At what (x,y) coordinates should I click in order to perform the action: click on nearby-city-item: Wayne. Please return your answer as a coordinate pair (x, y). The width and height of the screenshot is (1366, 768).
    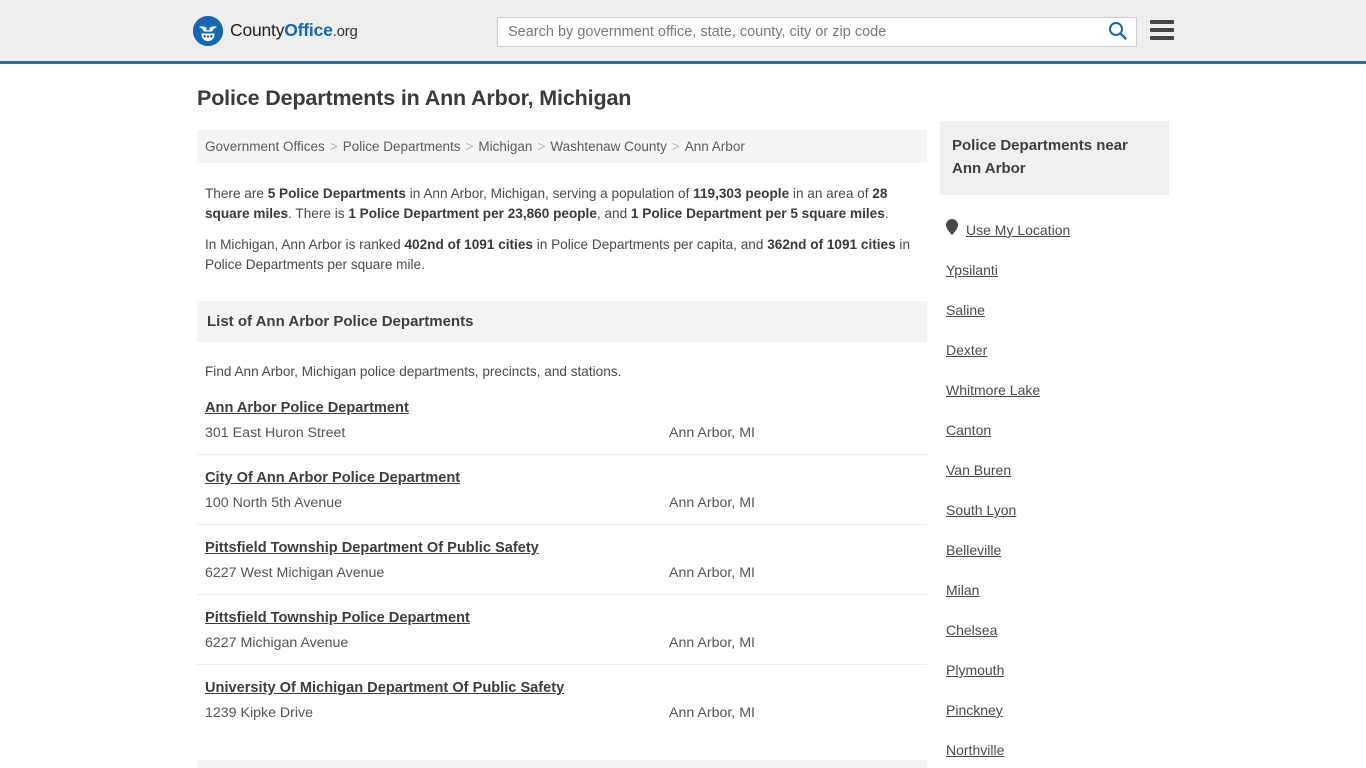
    Looking at the image, I should click on (1054, 764).